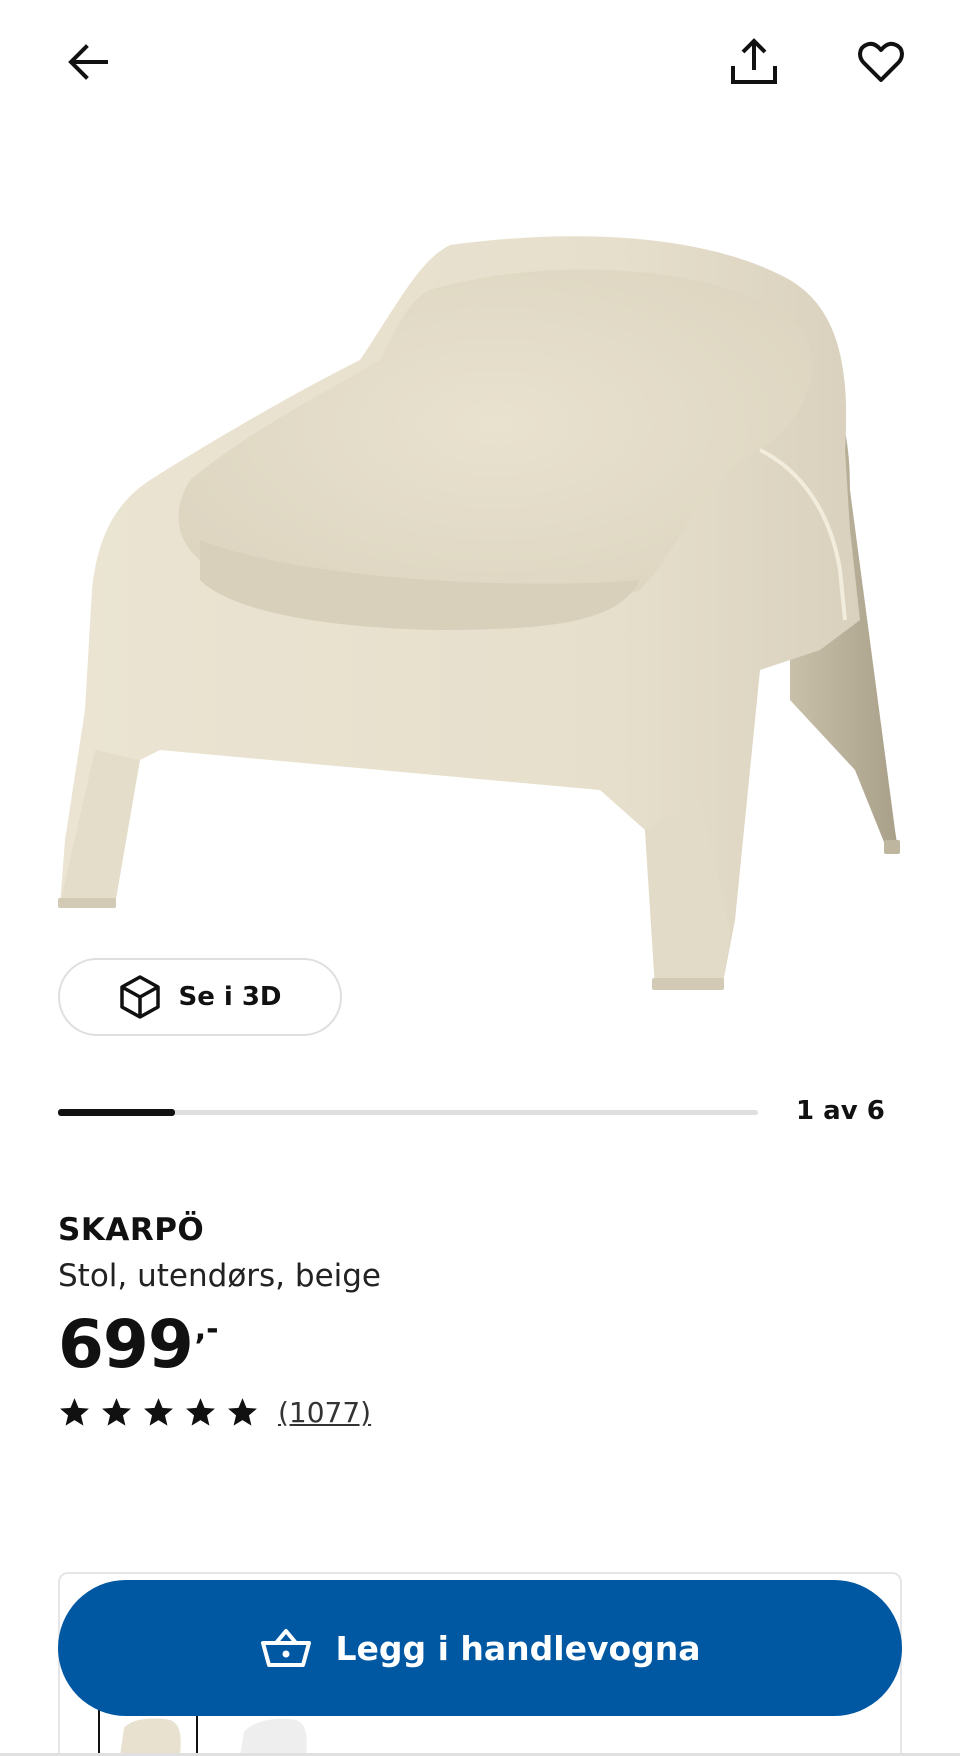 This screenshot has width=960, height=1756. I want to click on favourite-button, so click(881, 62).